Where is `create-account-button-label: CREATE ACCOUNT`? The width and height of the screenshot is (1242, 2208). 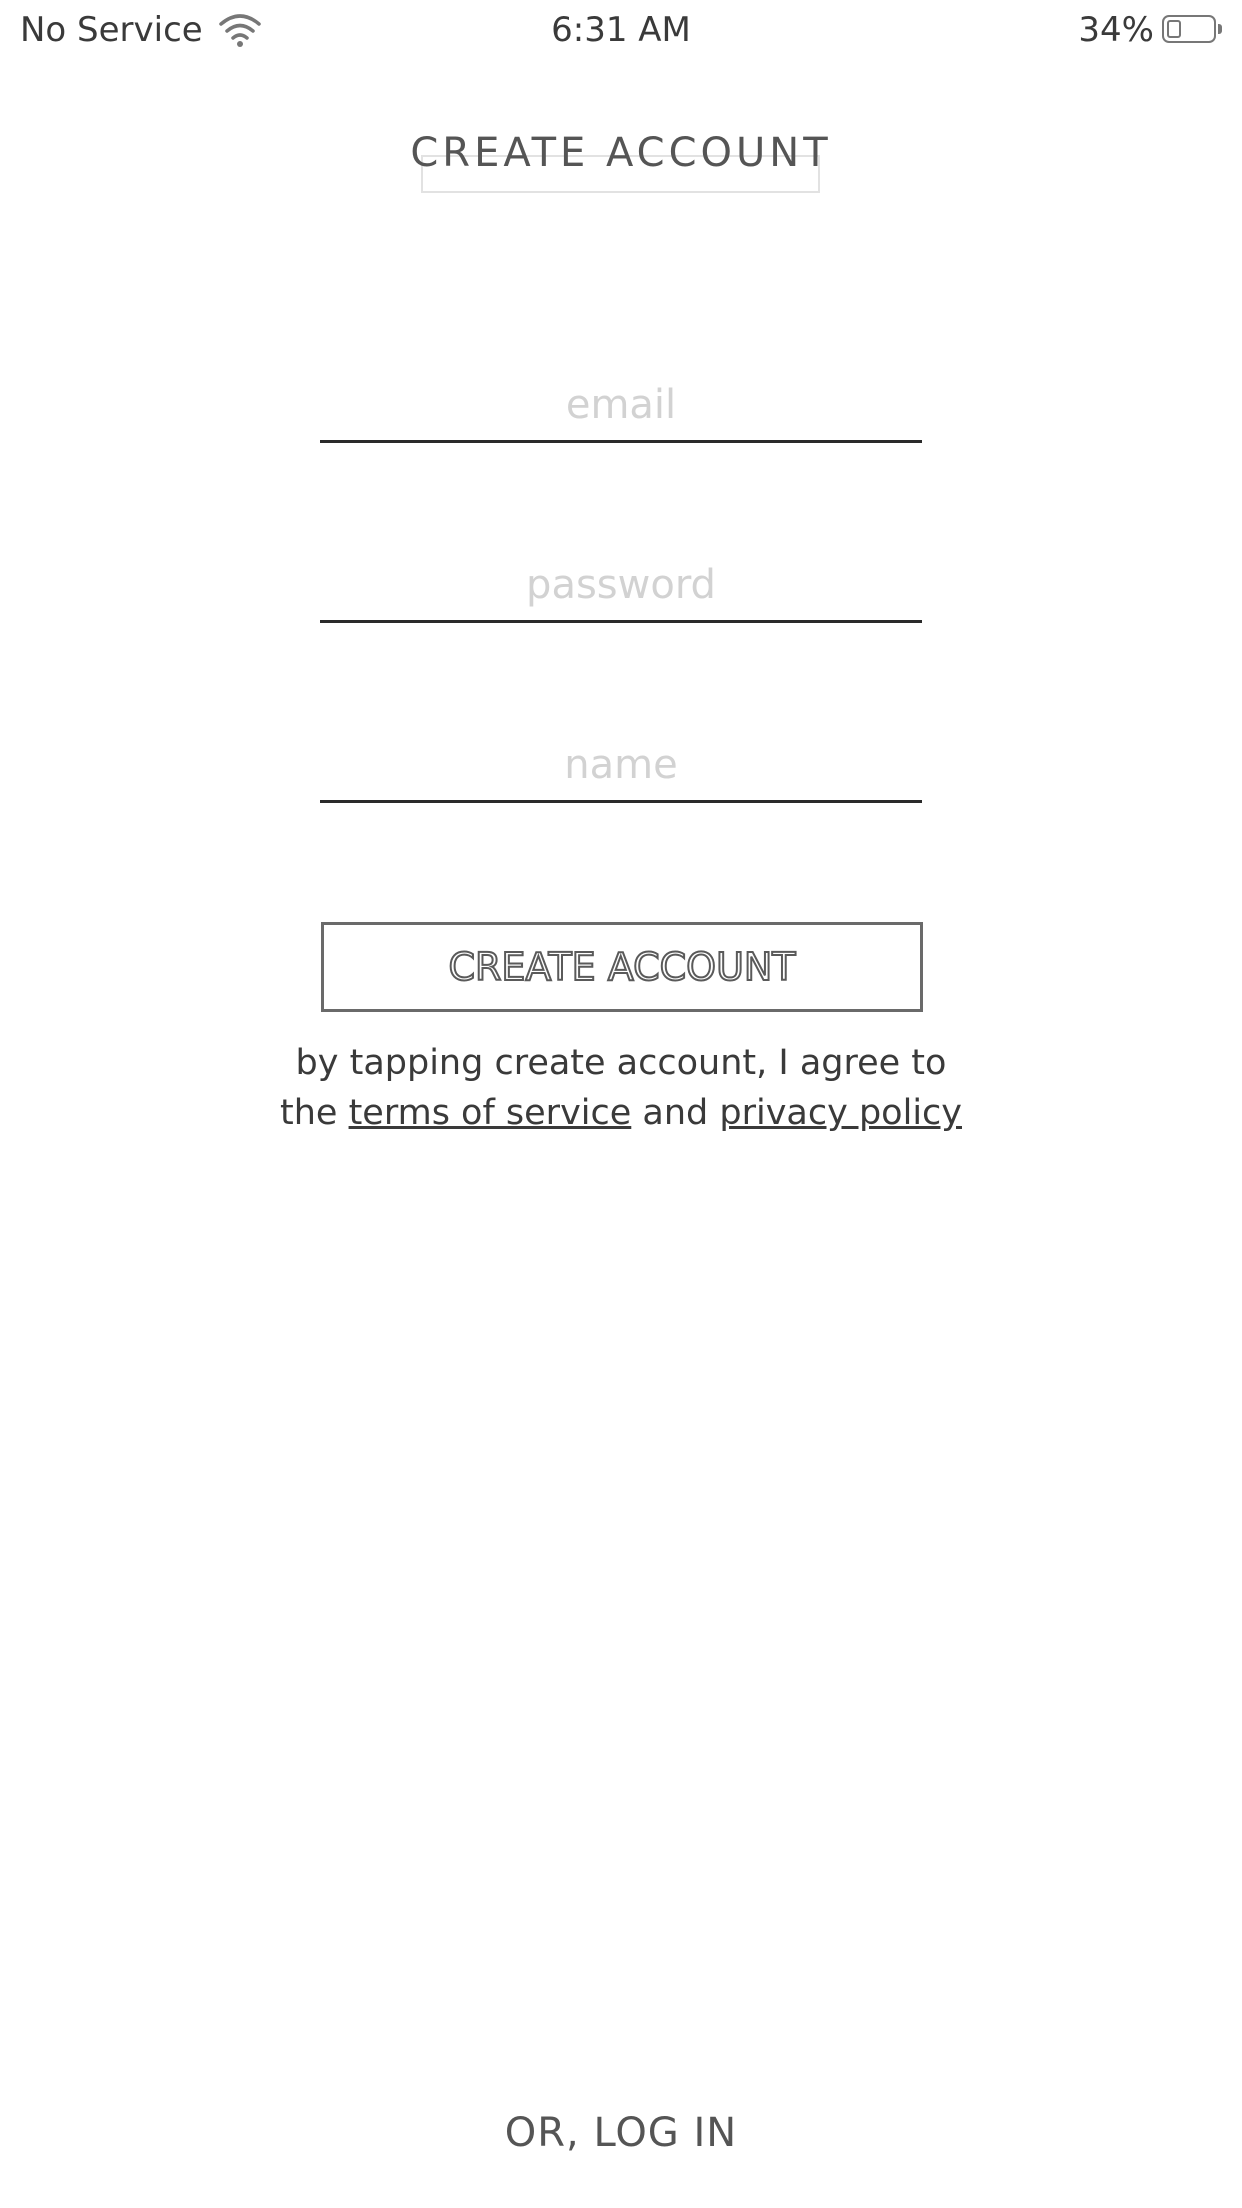
create-account-button-label: CREATE ACCOUNT is located at coordinates (621, 967).